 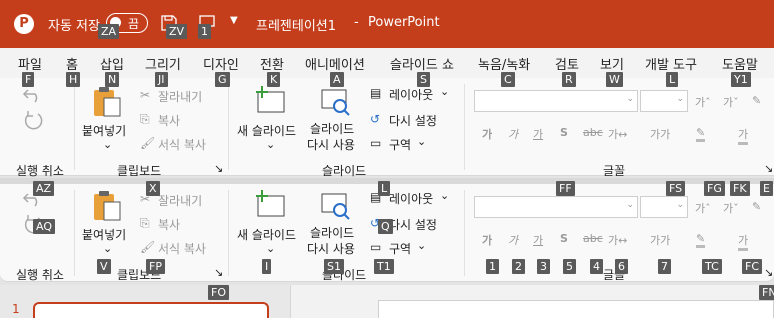 What do you see at coordinates (155, 266) in the screenshot?
I see `keytip-fp: FP` at bounding box center [155, 266].